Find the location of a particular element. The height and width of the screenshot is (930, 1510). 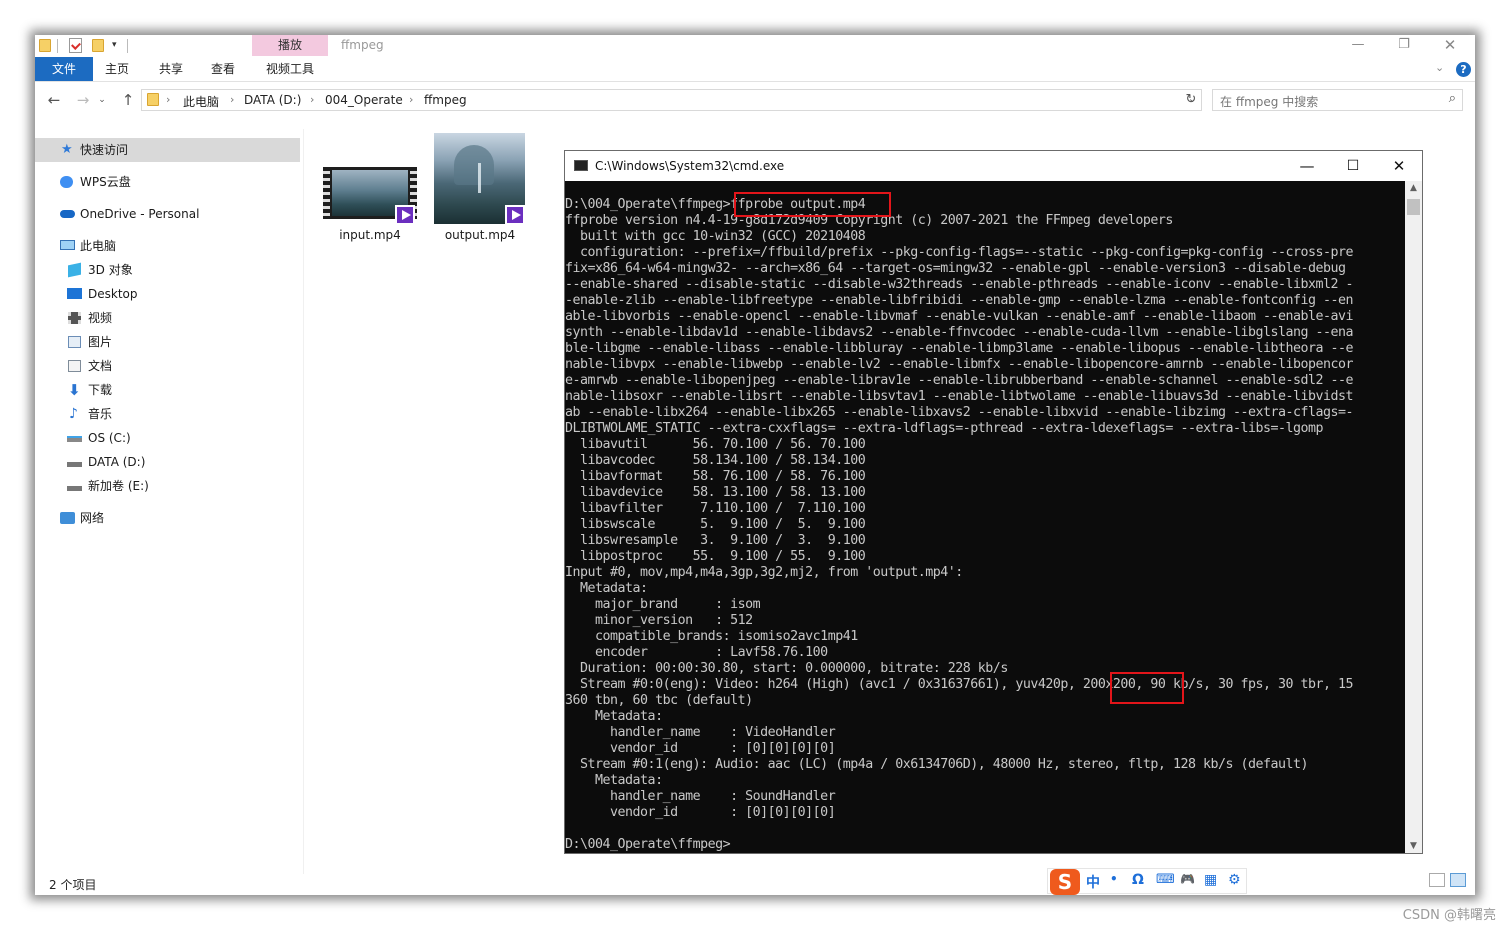

file-item-output: output.mp4 is located at coordinates (480, 188).